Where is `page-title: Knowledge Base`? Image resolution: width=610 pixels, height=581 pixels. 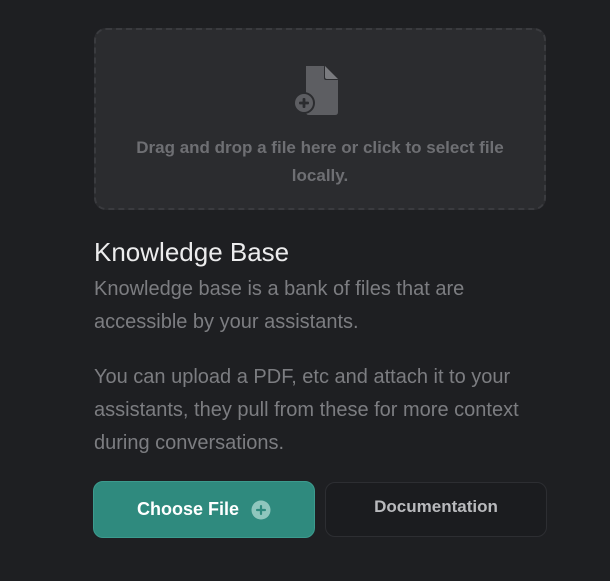
page-title: Knowledge Base is located at coordinates (192, 252).